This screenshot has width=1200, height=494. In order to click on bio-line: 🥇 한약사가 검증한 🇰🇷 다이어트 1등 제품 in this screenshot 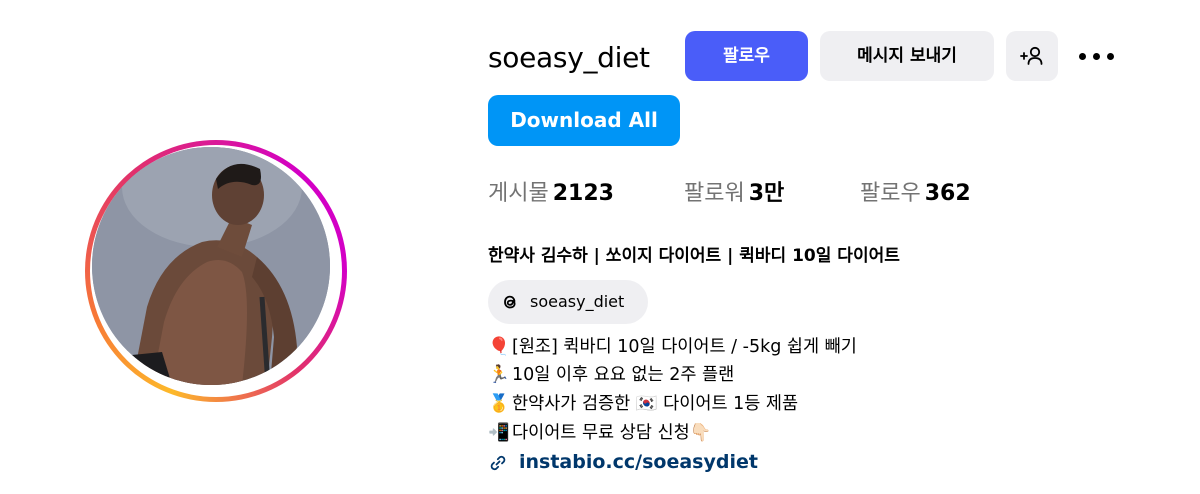, I will do `click(643, 404)`.